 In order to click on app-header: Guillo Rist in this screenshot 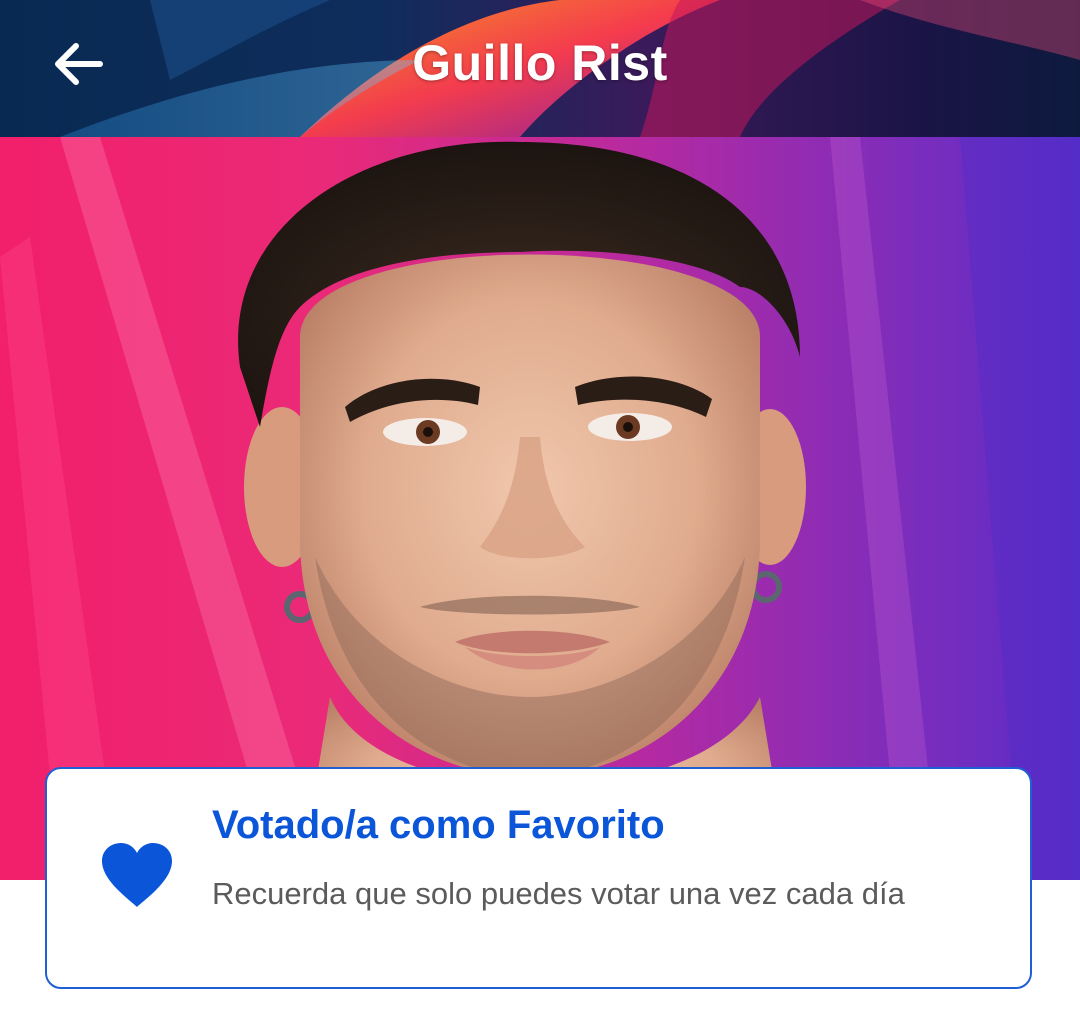, I will do `click(540, 68)`.